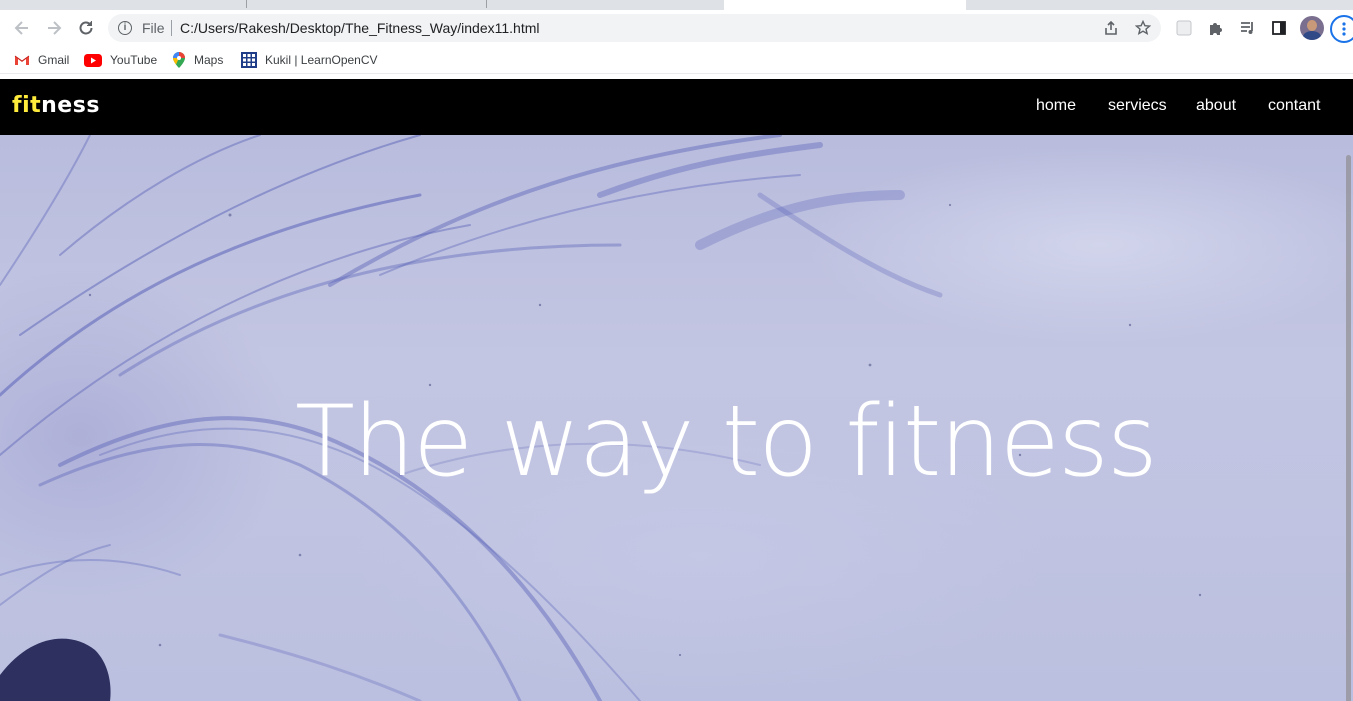  I want to click on bookmark-kukil: Kukil | LearnOpenCV, so click(309, 60).